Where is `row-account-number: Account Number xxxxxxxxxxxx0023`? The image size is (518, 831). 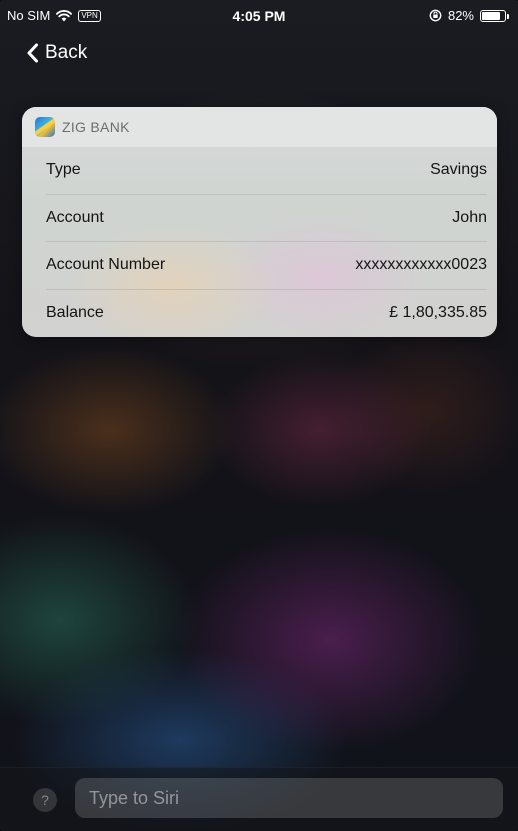 row-account-number: Account Number xxxxxxxxxxxx0023 is located at coordinates (266, 266).